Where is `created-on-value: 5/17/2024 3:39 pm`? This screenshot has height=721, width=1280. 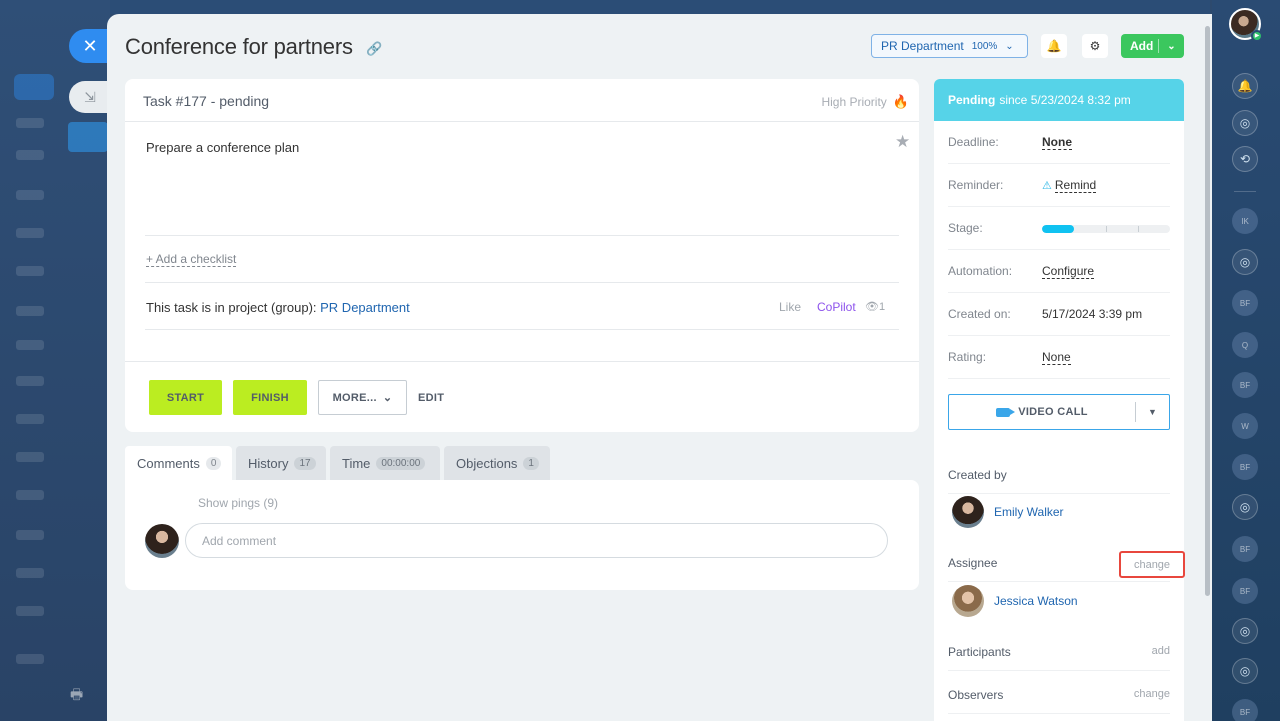 created-on-value: 5/17/2024 3:39 pm is located at coordinates (1092, 314).